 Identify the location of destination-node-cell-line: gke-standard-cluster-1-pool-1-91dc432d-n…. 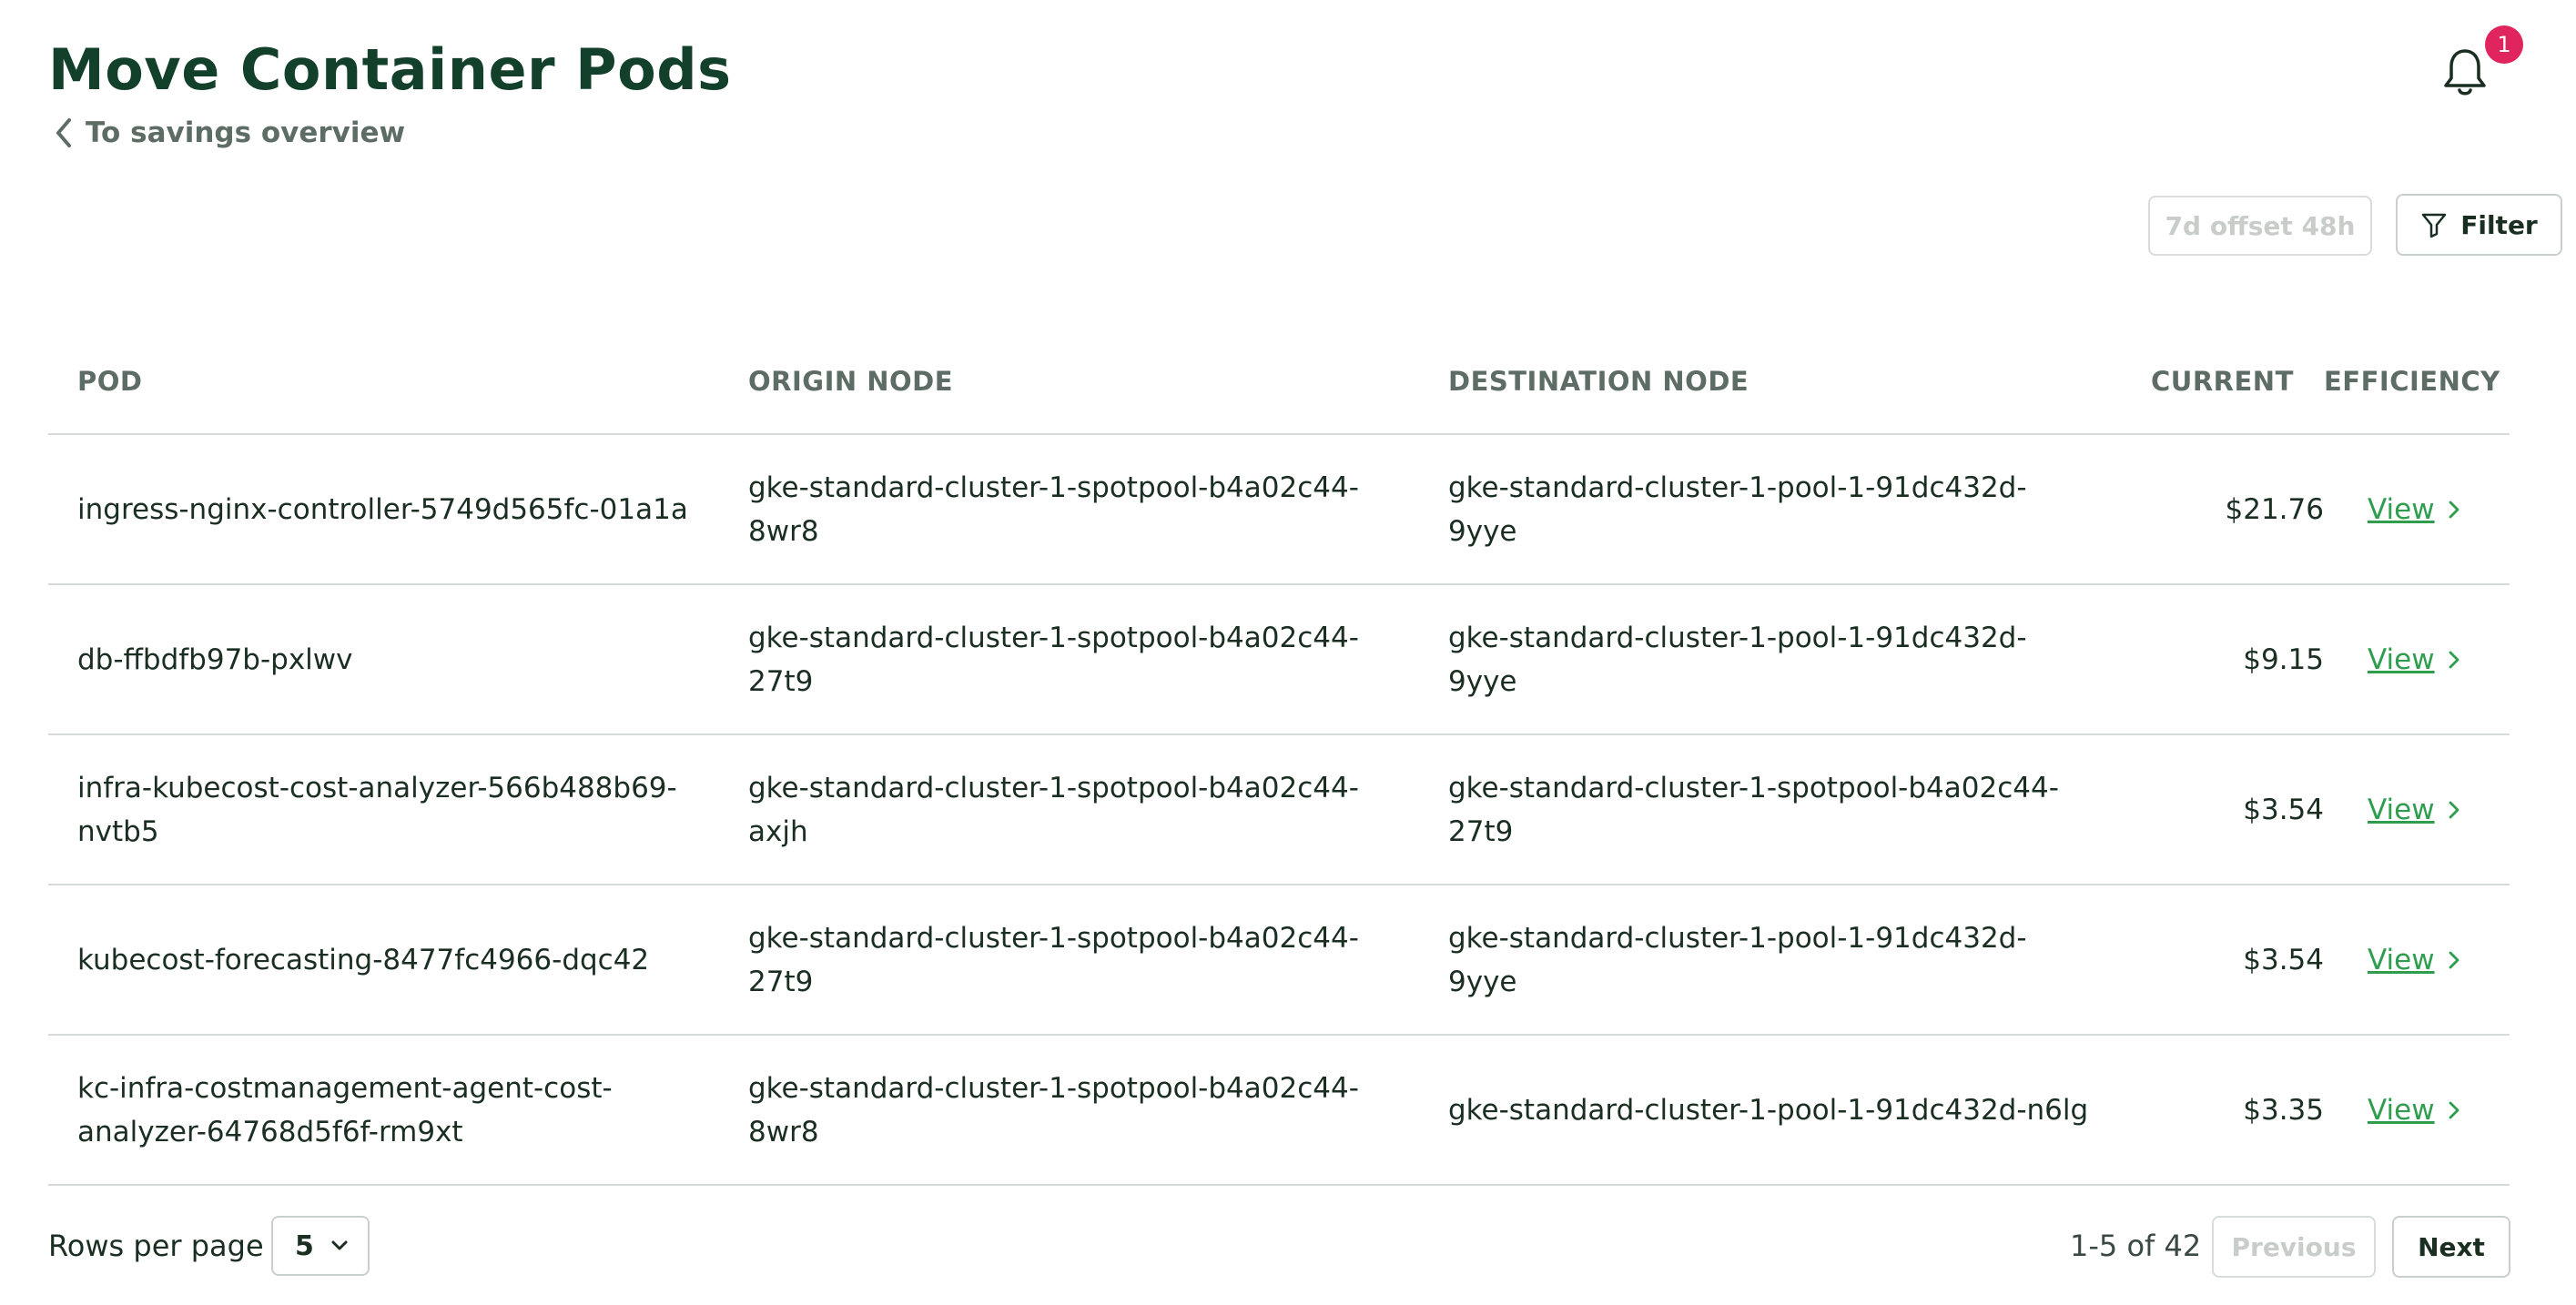
(1768, 1110).